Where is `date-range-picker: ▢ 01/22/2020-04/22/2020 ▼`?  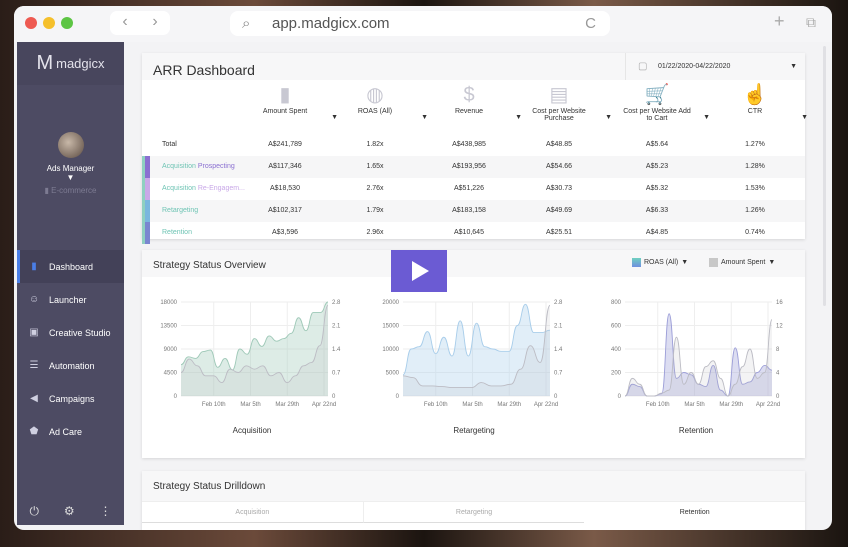 date-range-picker: ▢ 01/22/2020-04/22/2020 ▼ is located at coordinates (715, 66).